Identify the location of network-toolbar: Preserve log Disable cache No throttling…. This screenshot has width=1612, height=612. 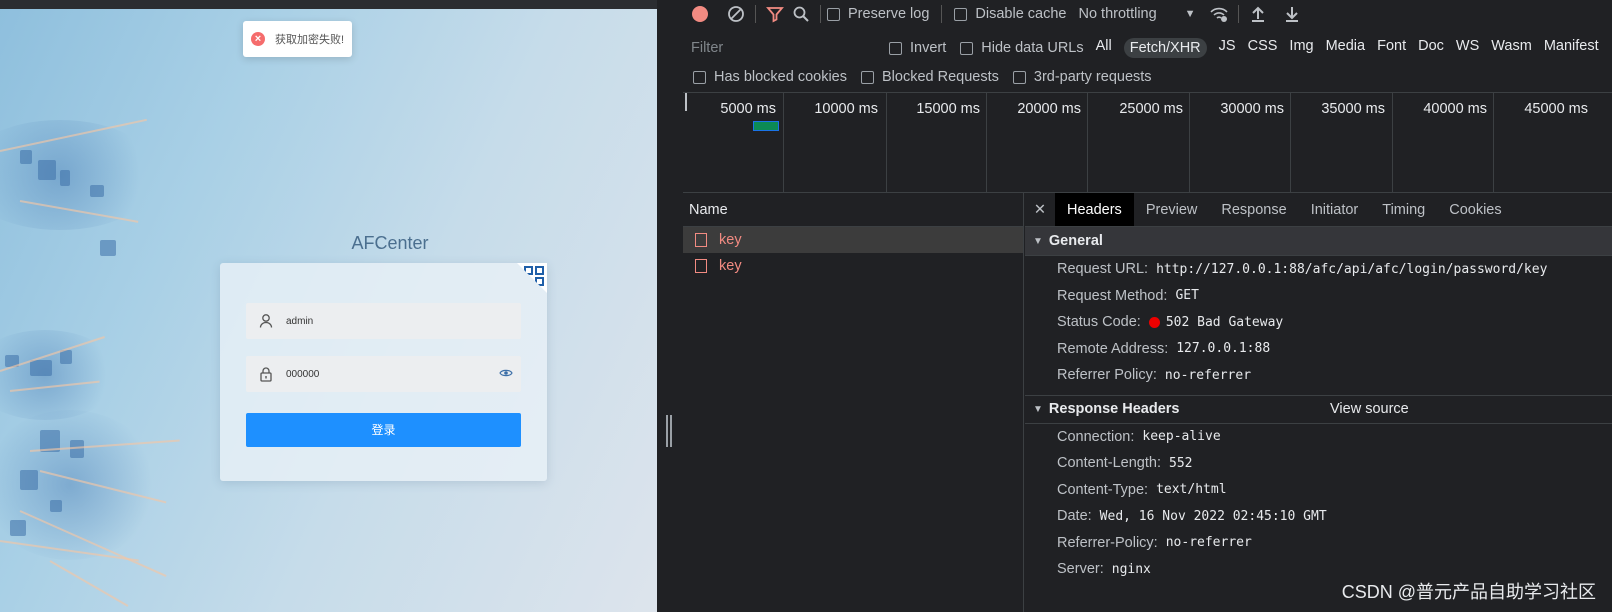
(1147, 14).